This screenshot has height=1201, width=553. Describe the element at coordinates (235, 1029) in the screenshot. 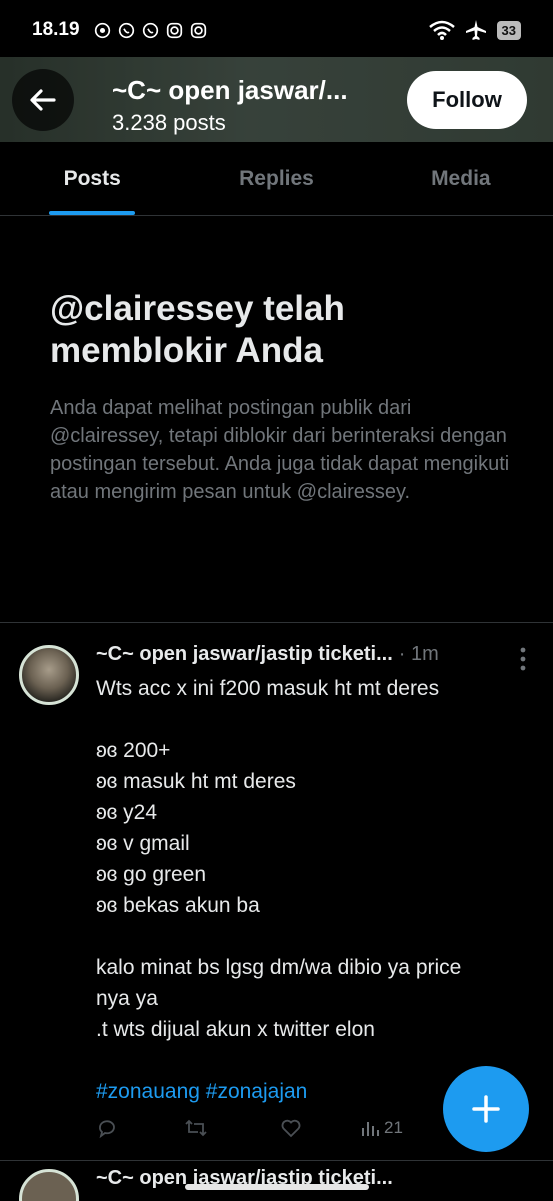

I see `post-line: .t wts dijual akun x twitter elon` at that location.